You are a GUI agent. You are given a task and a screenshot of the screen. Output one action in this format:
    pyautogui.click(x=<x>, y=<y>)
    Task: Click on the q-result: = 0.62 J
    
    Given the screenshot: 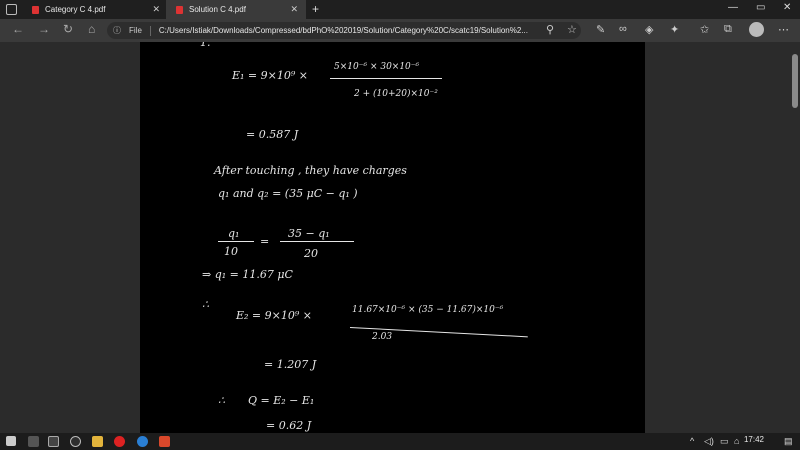 What is the action you would take?
    pyautogui.click(x=289, y=425)
    